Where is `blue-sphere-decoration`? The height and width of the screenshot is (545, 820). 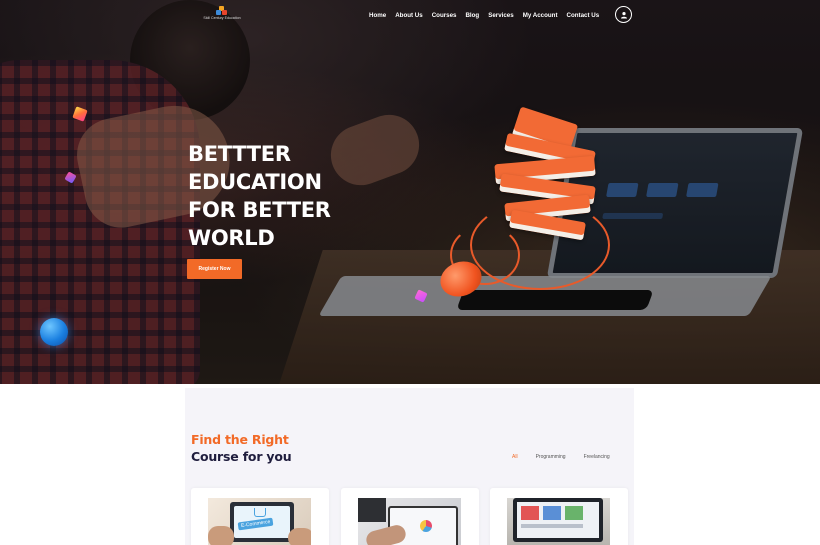
blue-sphere-decoration is located at coordinates (54, 332).